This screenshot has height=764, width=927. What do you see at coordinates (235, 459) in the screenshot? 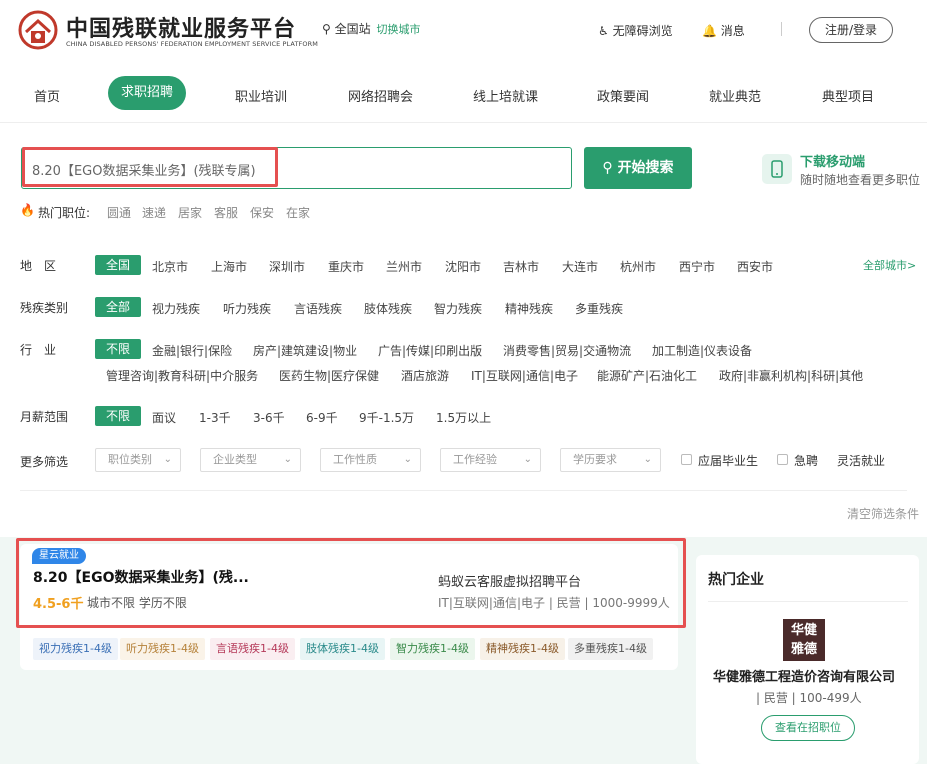
I see `dropdown-label: 企业类型` at bounding box center [235, 459].